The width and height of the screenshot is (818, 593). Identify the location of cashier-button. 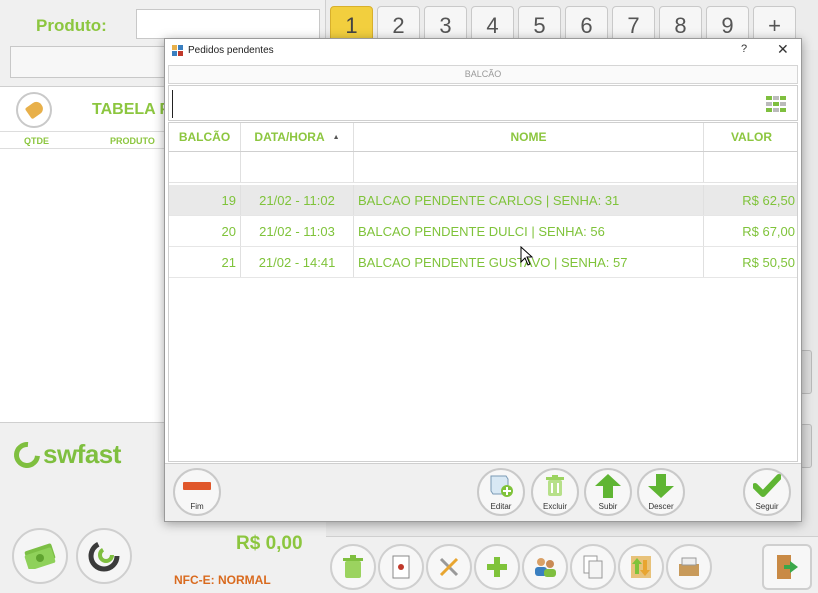
(689, 567).